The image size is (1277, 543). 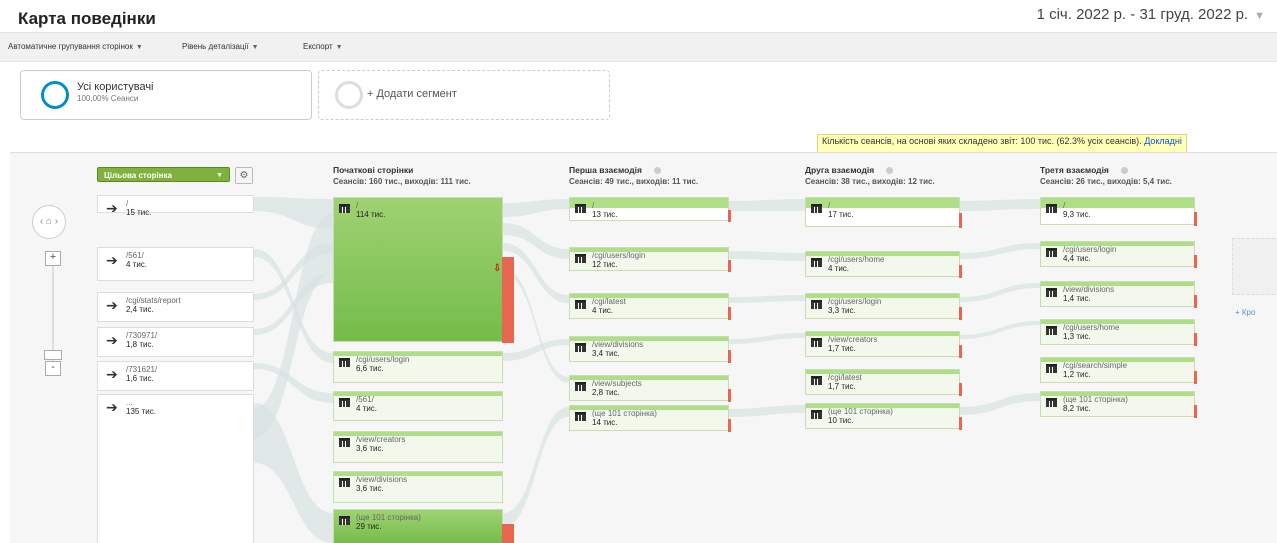 What do you see at coordinates (220, 46) in the screenshot?
I see `detail-level-menu: Рівень деталізації ▼` at bounding box center [220, 46].